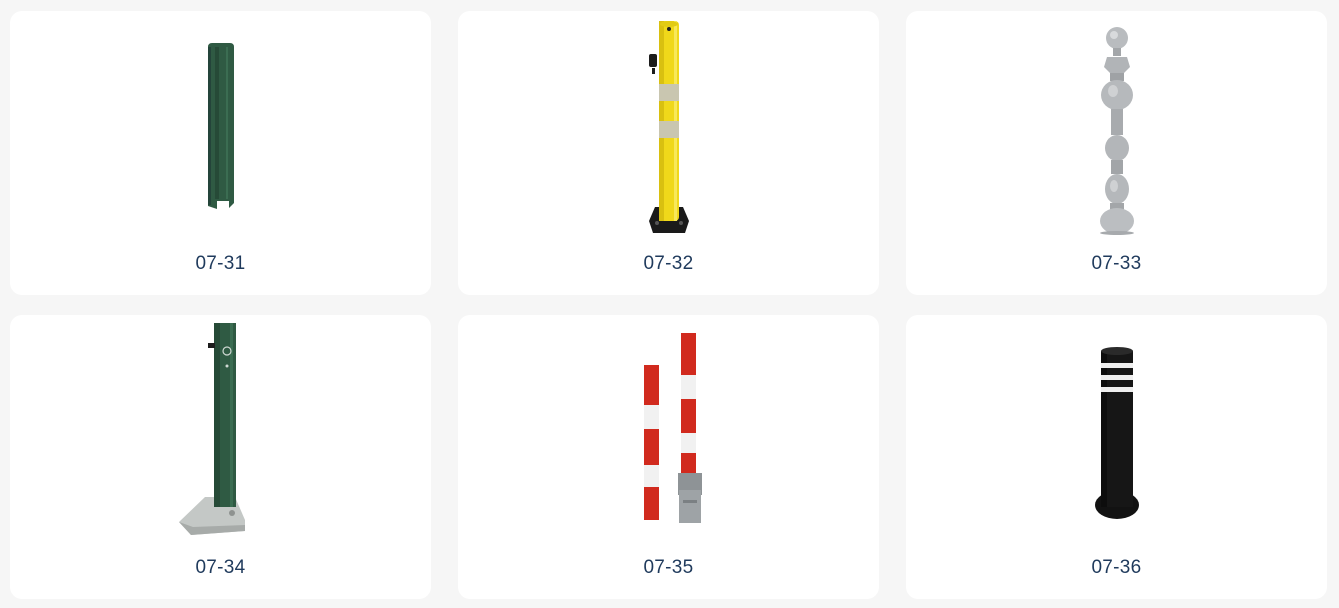  What do you see at coordinates (220, 126) in the screenshot?
I see `green-folding-post-icon` at bounding box center [220, 126].